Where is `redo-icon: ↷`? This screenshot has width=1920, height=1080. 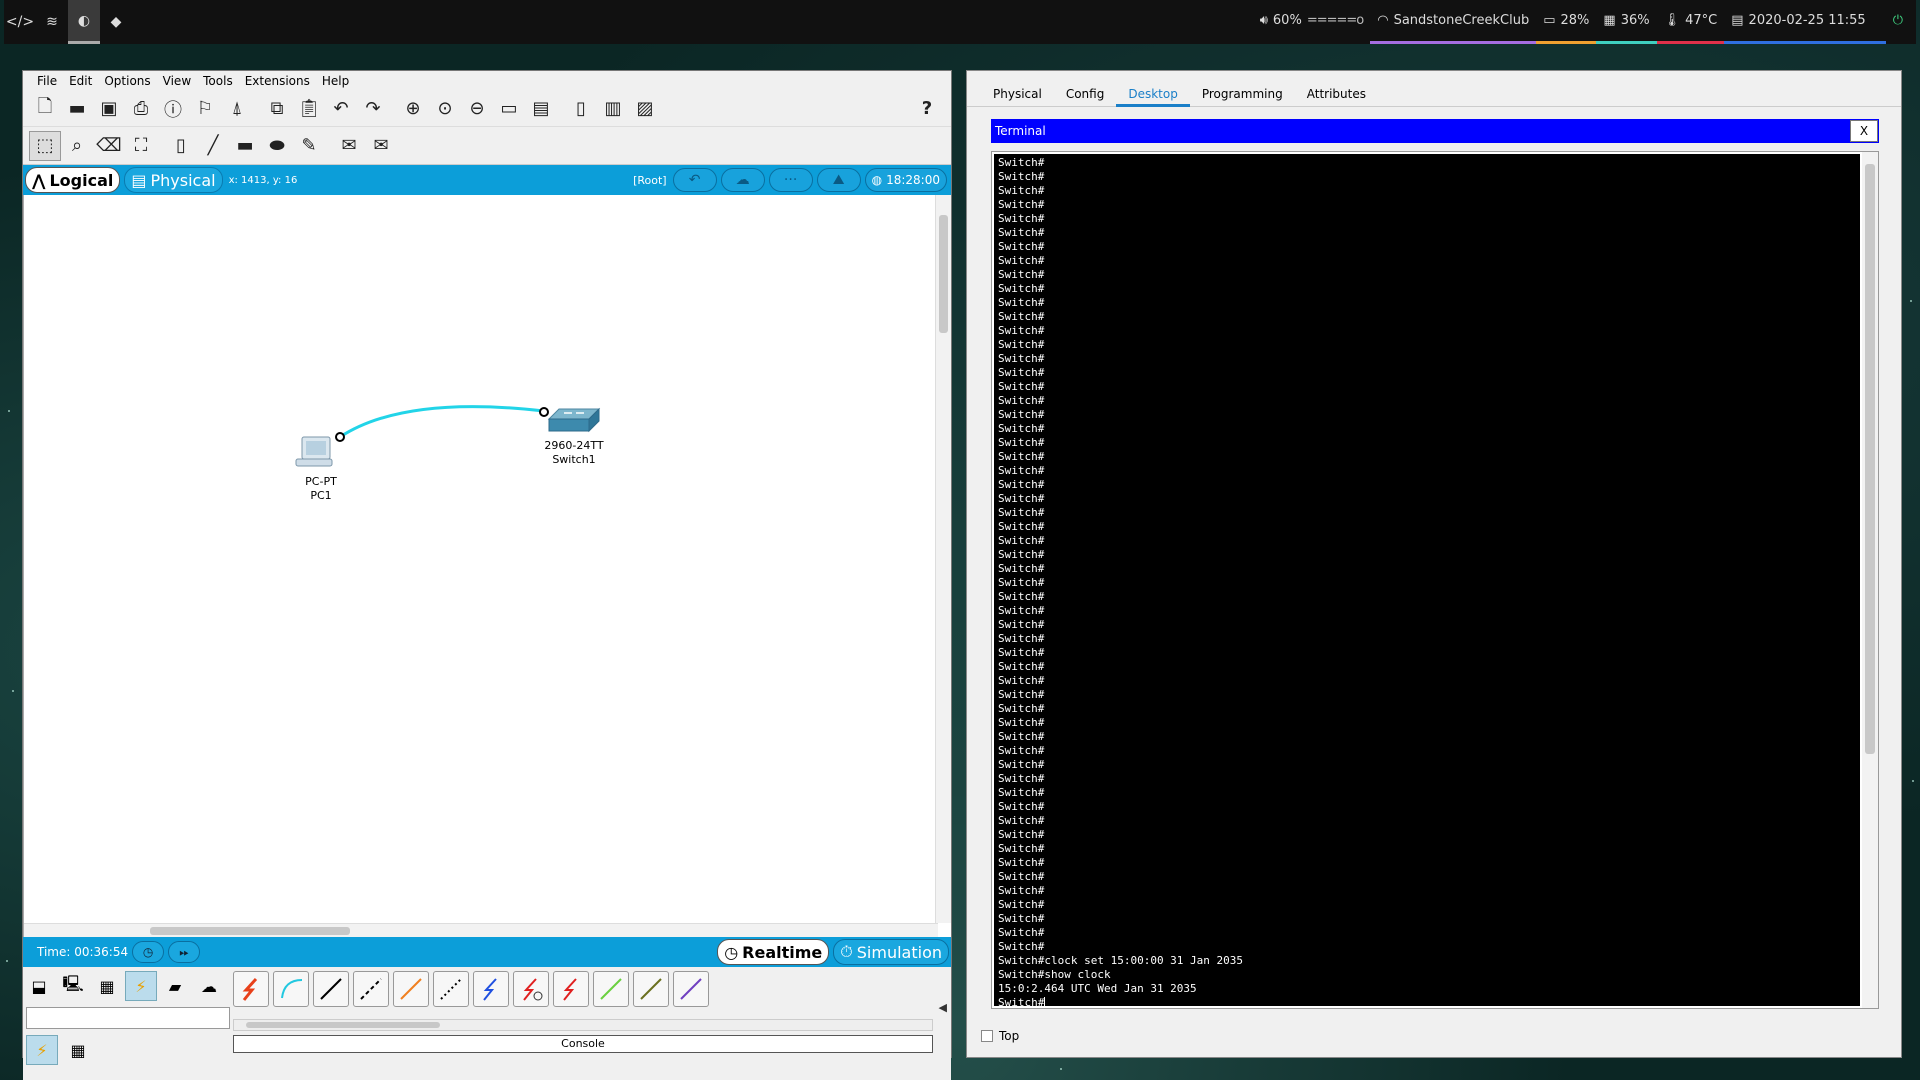
redo-icon: ↷ is located at coordinates (373, 109).